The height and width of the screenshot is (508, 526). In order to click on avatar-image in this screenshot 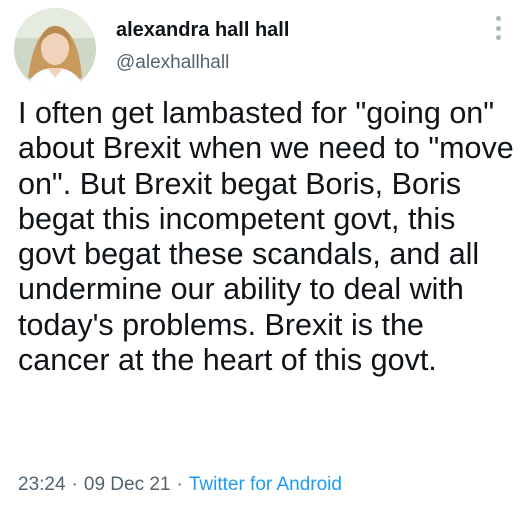, I will do `click(55, 49)`.